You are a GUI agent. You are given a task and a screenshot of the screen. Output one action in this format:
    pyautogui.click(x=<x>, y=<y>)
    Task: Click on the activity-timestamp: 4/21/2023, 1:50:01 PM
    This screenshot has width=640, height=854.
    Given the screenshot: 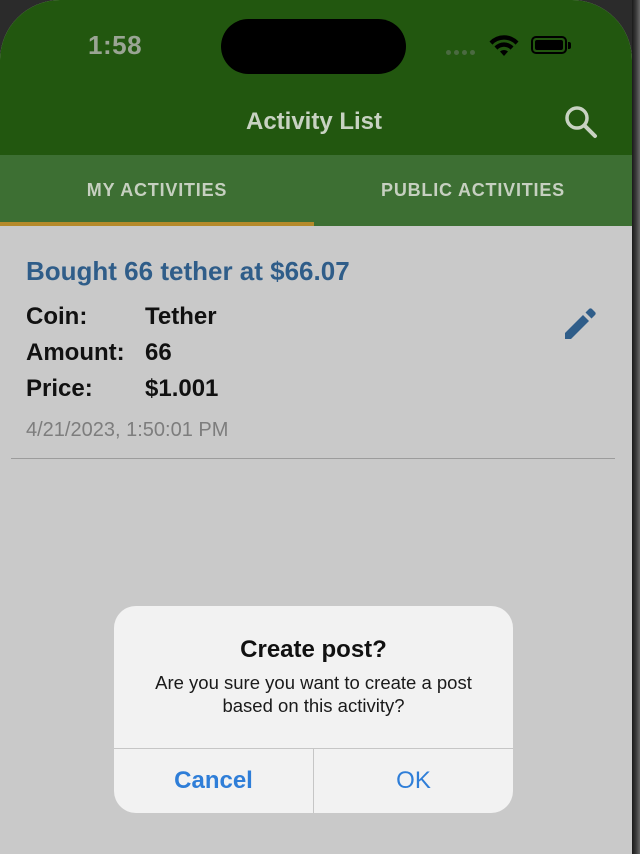 What is the action you would take?
    pyautogui.click(x=127, y=430)
    